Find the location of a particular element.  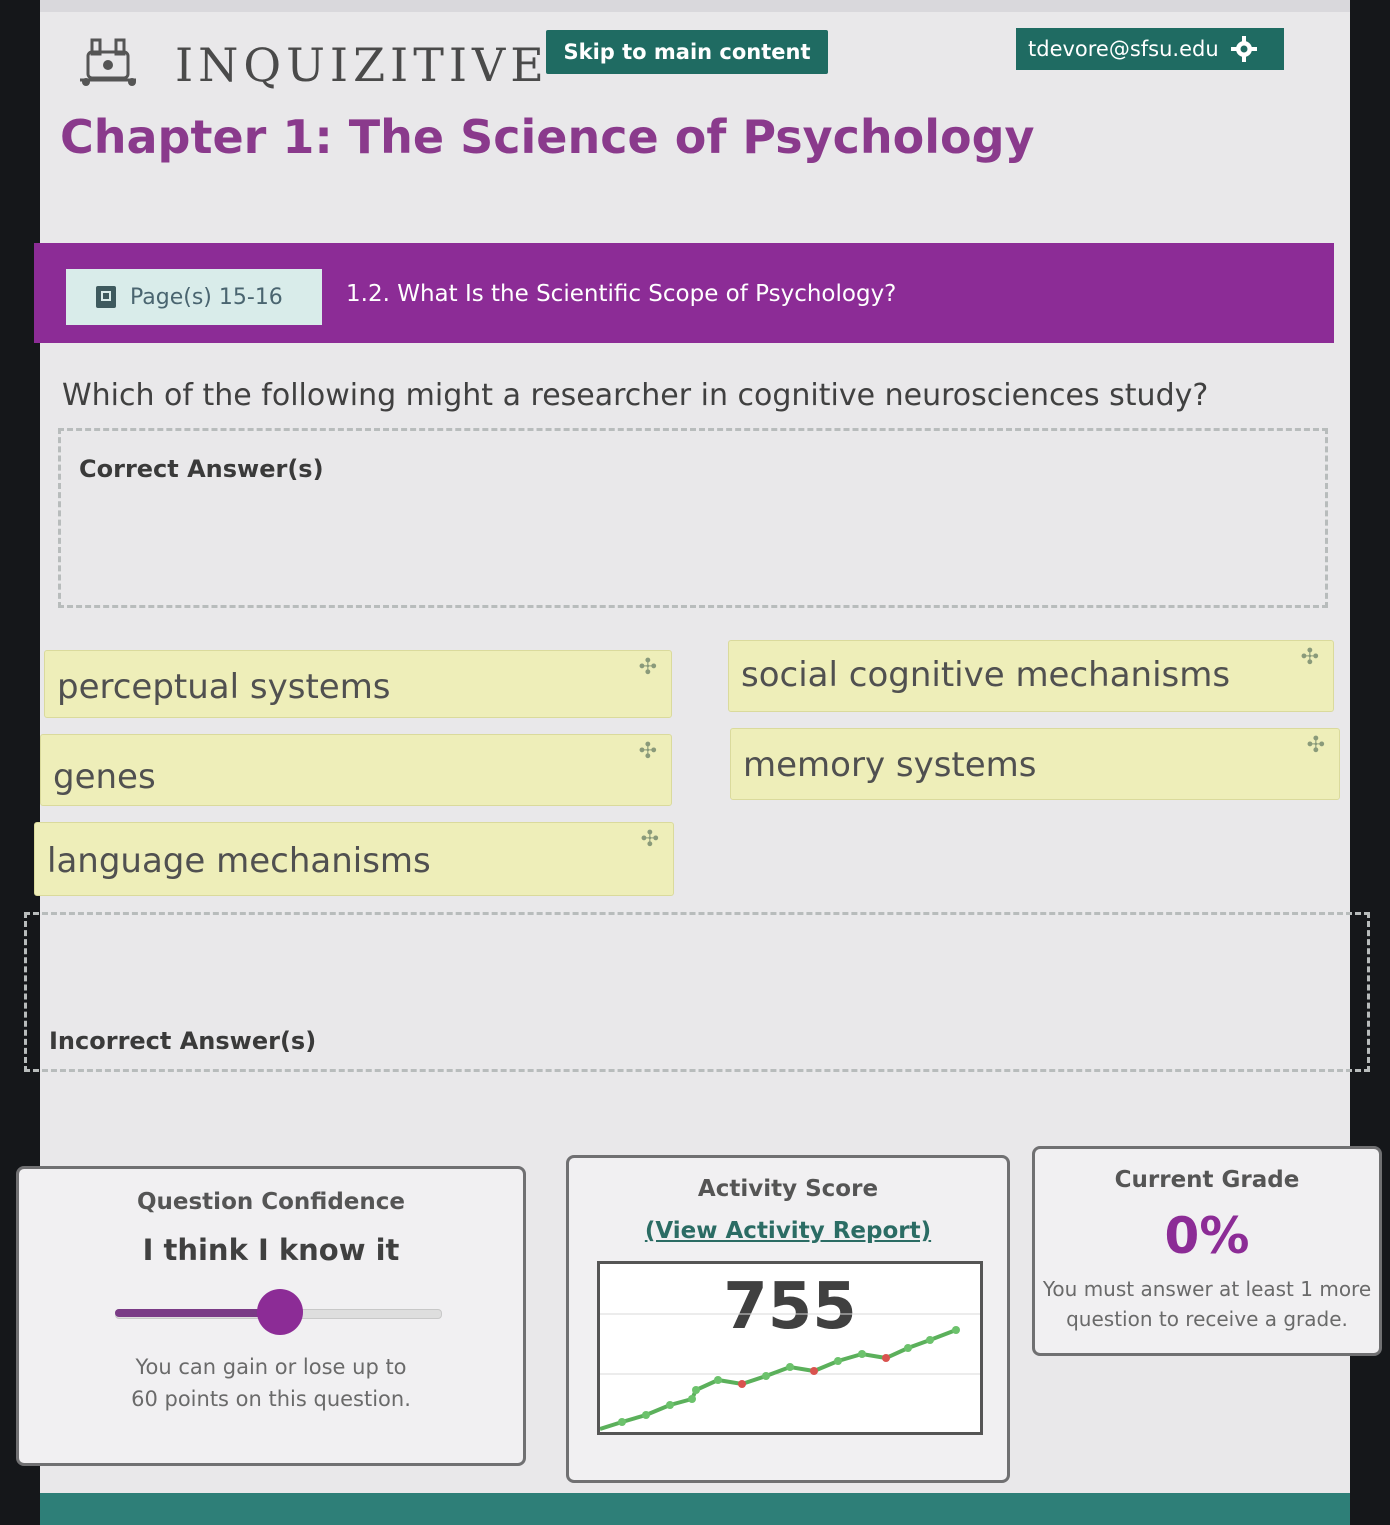

activity-chart: 755 is located at coordinates (790, 1348).